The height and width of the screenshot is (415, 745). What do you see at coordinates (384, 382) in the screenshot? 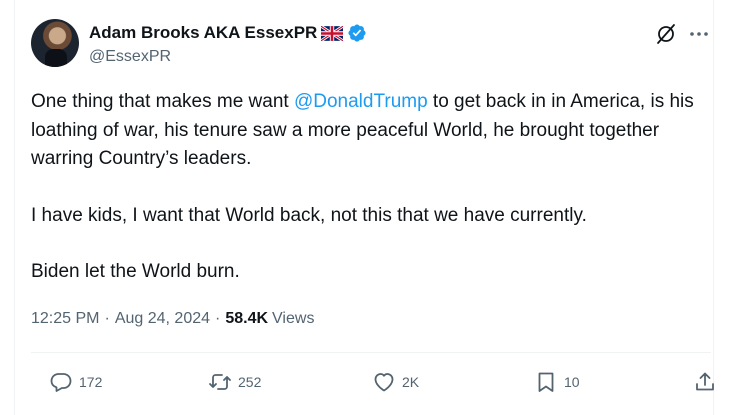
I see `heart-icon` at bounding box center [384, 382].